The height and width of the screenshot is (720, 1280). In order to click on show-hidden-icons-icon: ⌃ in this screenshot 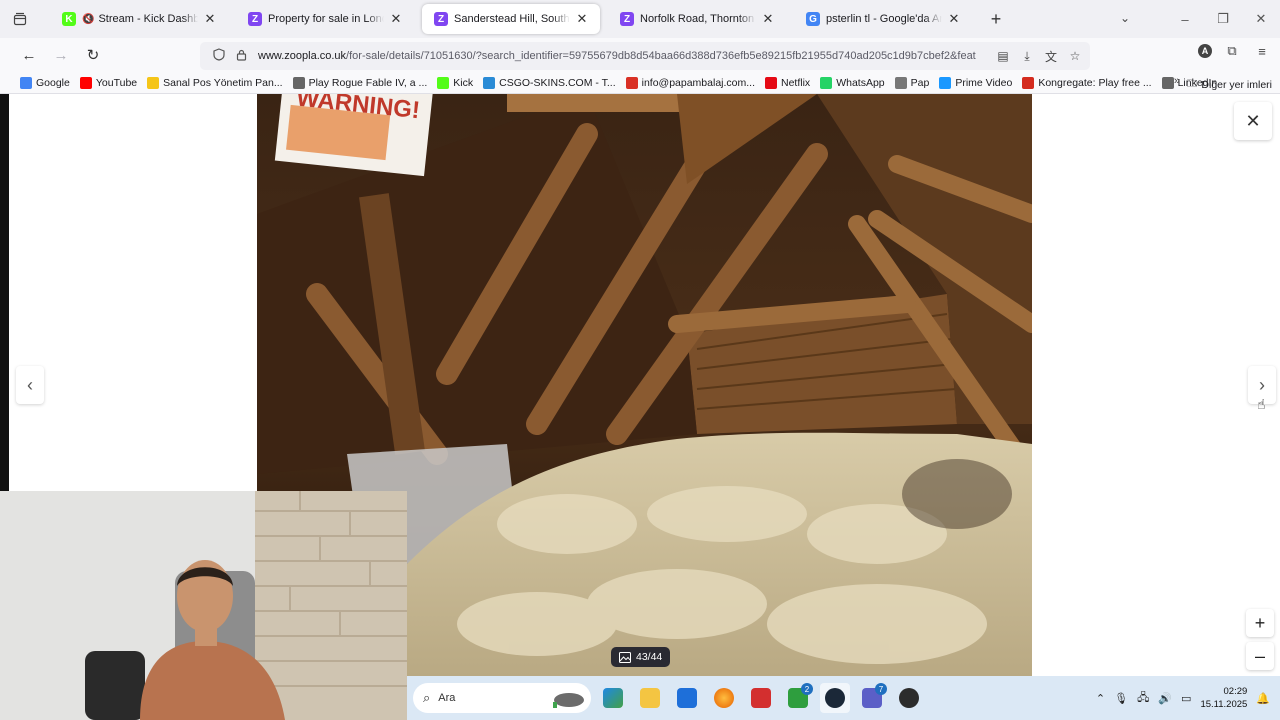, I will do `click(1100, 698)`.